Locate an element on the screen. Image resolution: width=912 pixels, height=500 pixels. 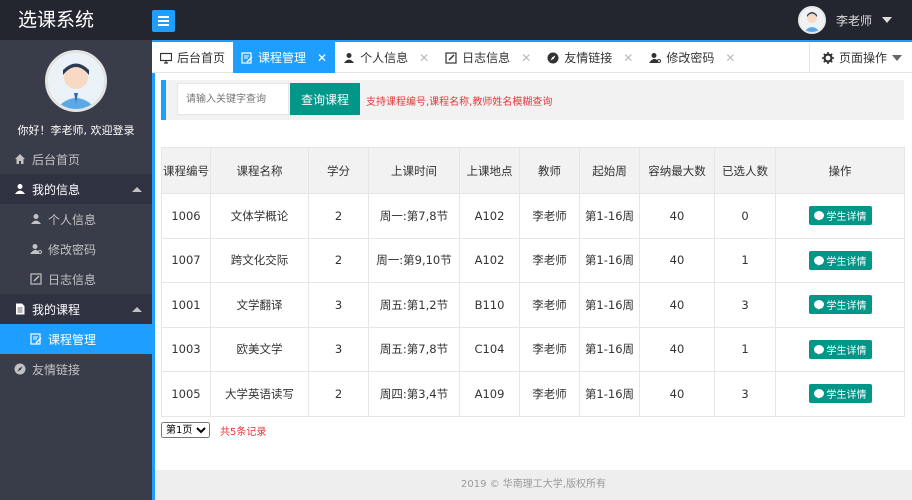
class-time-cell: 周一:第9,10节 is located at coordinates (414, 260).